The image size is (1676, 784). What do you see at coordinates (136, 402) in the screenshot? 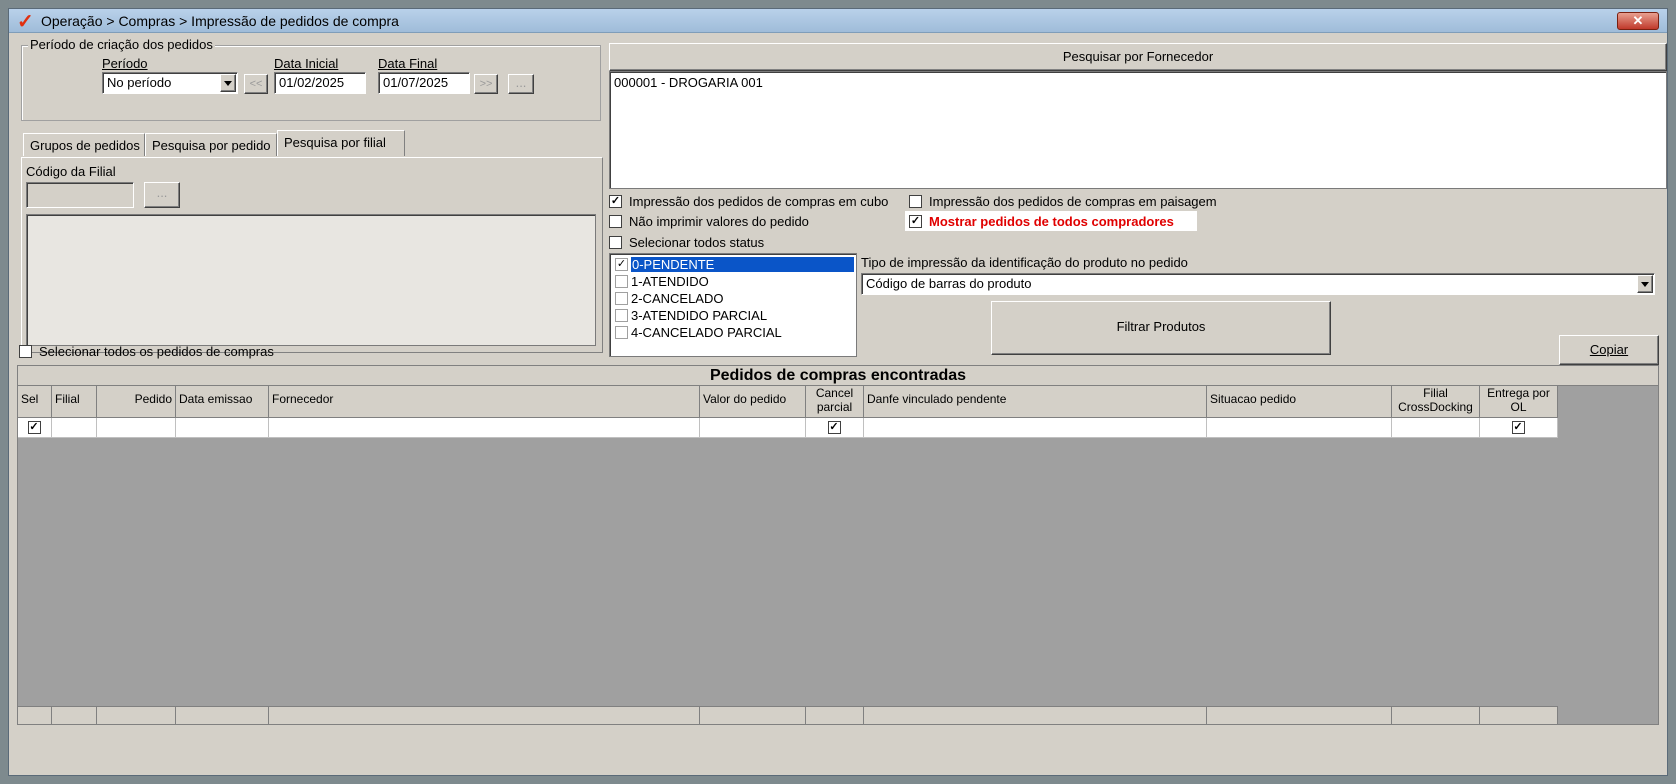
I see `col-header-pedido: Pedido` at bounding box center [136, 402].